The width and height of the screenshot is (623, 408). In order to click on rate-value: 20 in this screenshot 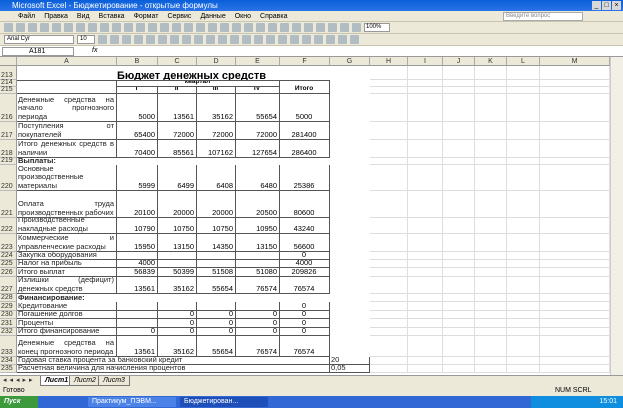, I will do `click(350, 361)`.